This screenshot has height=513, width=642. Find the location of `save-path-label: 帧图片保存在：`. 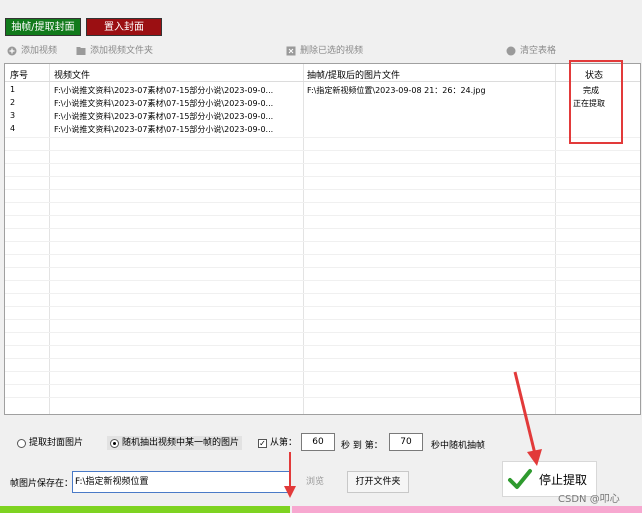

save-path-label: 帧图片保存在： is located at coordinates (42, 484).